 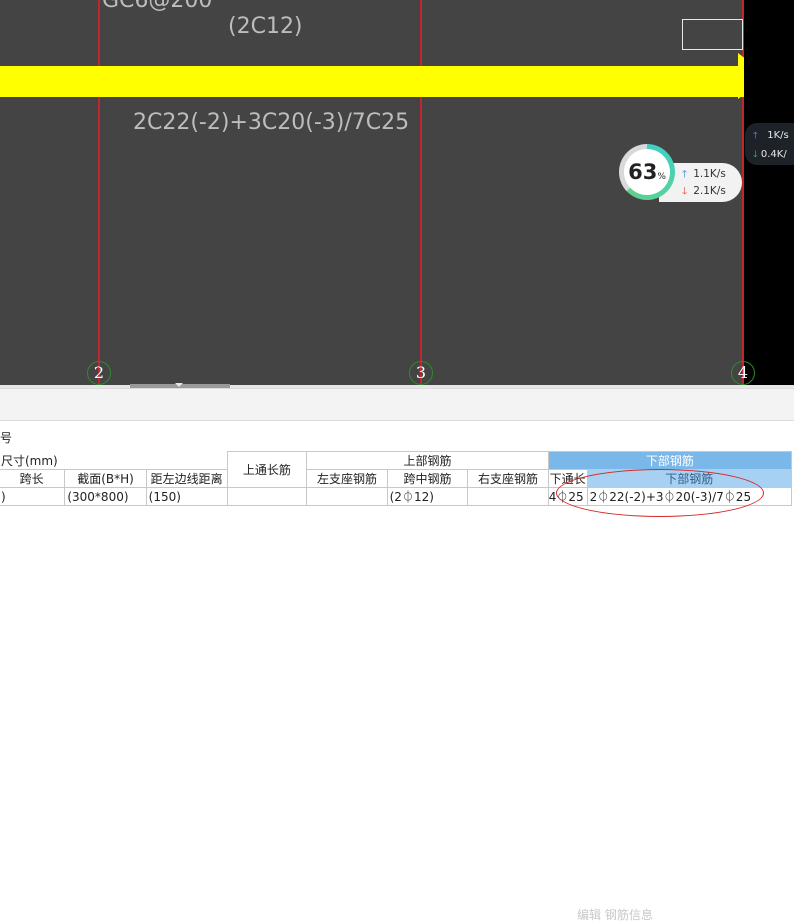 I want to click on selection-box, so click(x=712, y=34).